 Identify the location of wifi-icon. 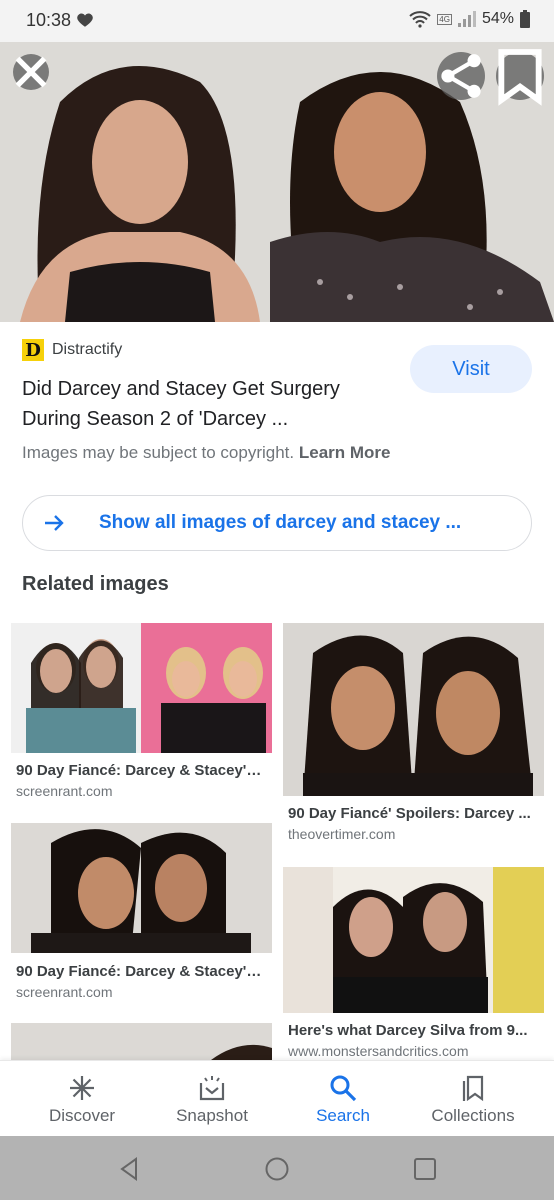
(420, 19).